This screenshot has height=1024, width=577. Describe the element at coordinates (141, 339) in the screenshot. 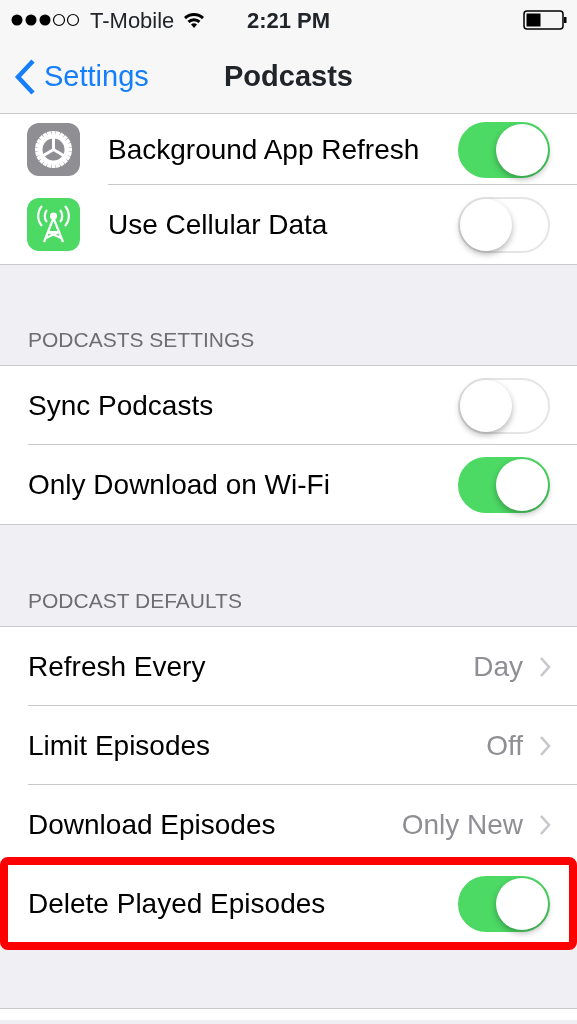

I see `section-header: PODCASTS SETTINGS` at that location.